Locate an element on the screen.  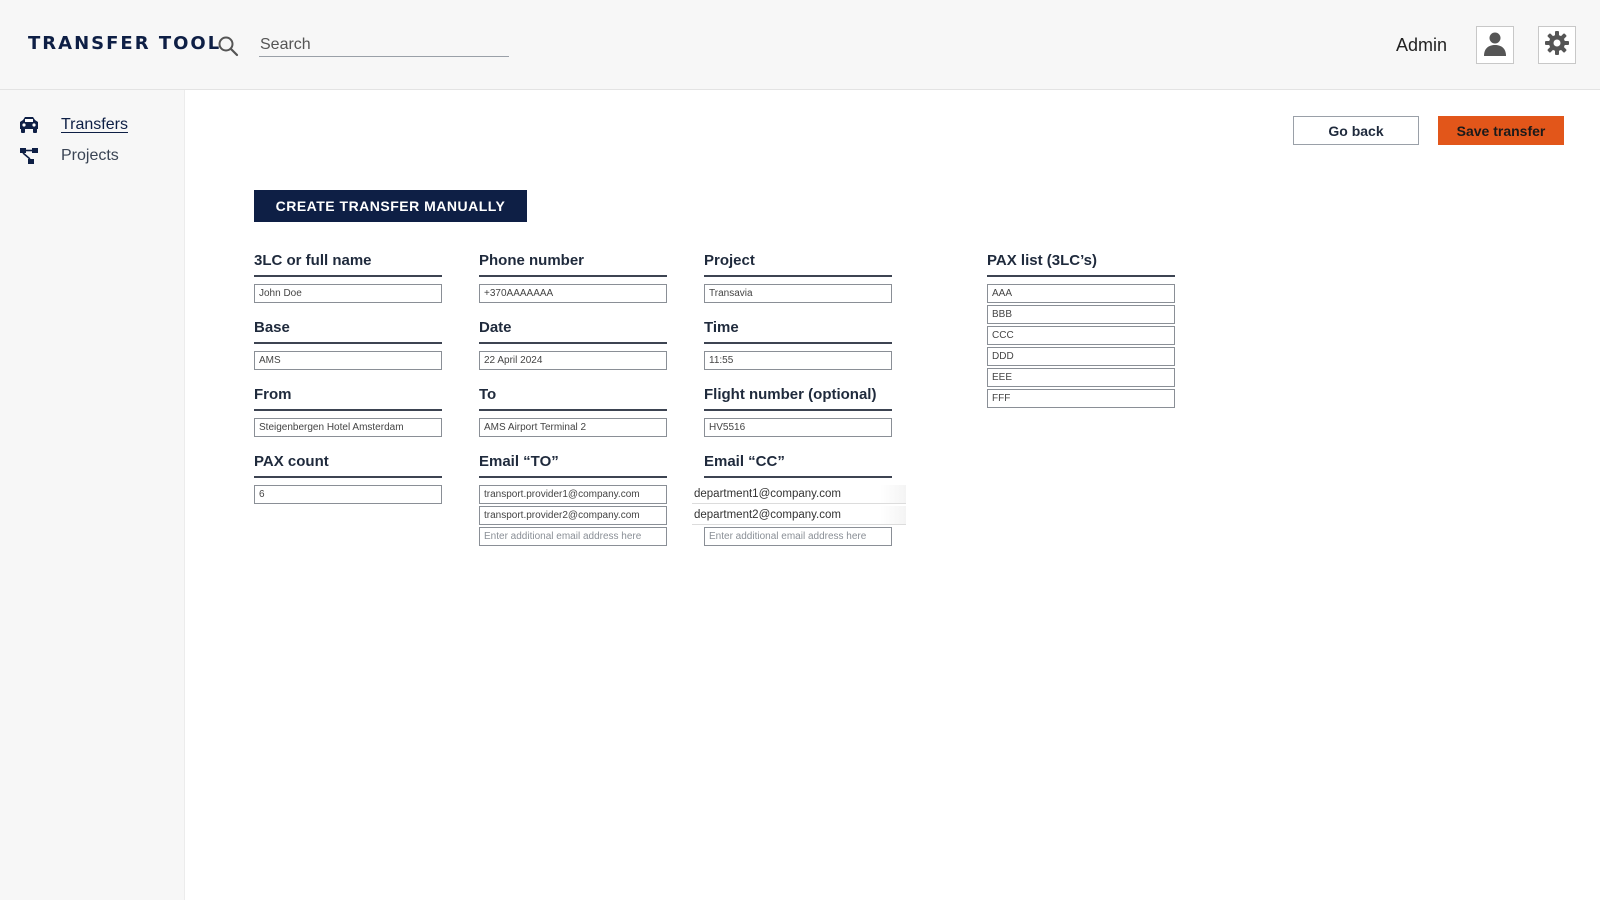
field-label: Time is located at coordinates (798, 331).